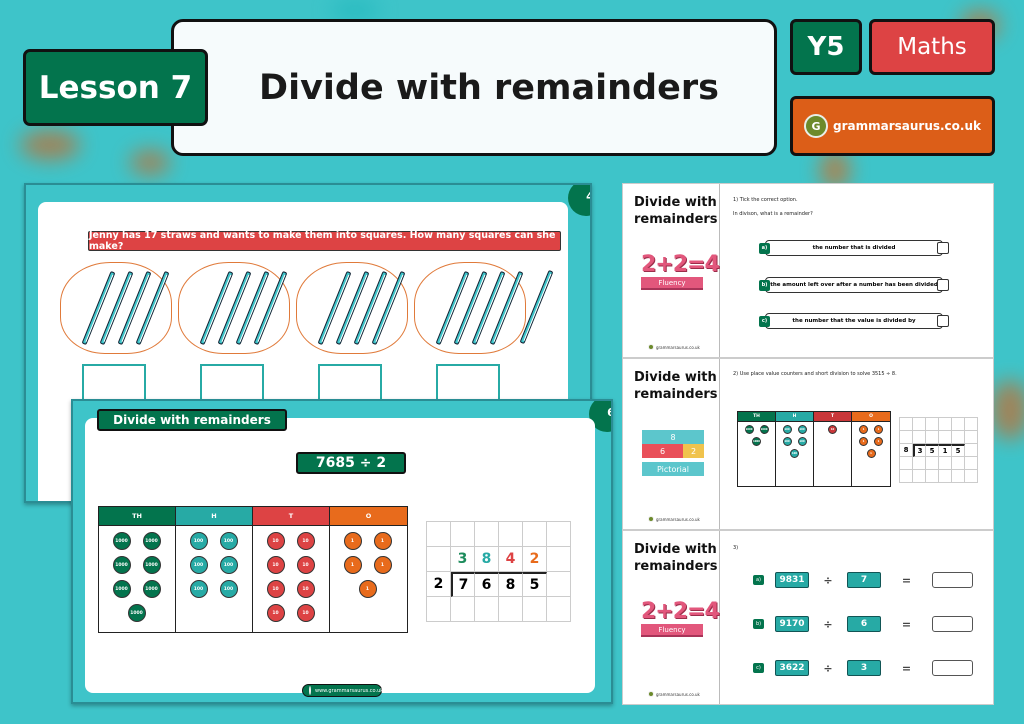  Describe the element at coordinates (489, 87) in the screenshot. I see `lesson-title: Divide with remainders` at that location.